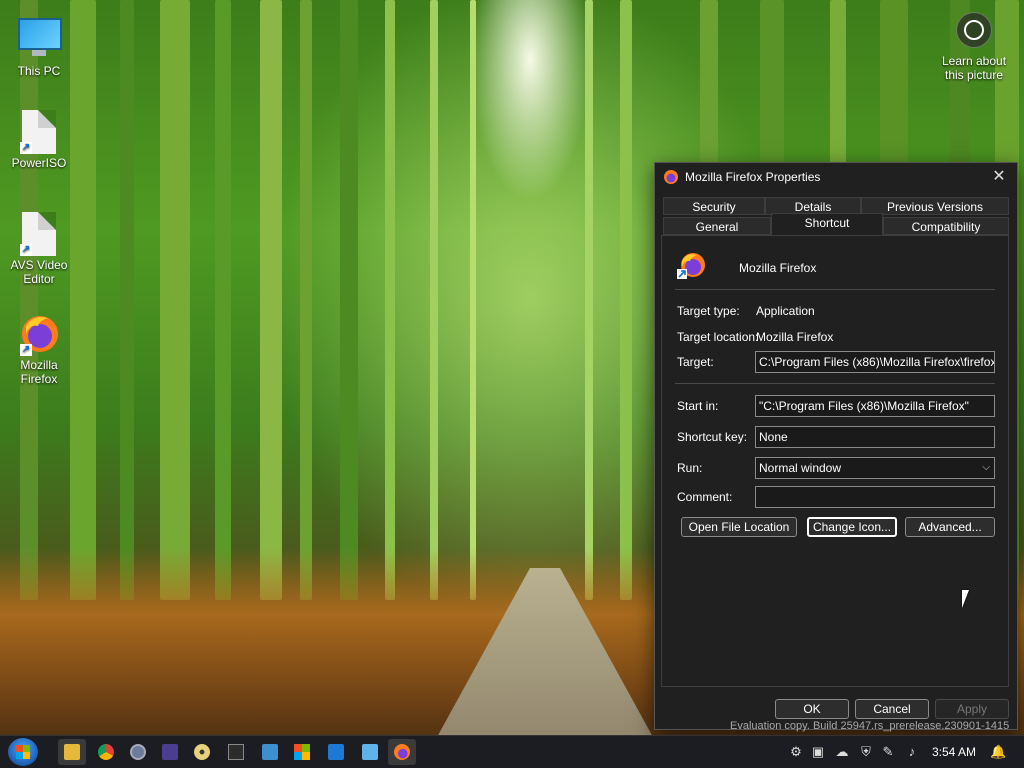 This screenshot has height=768, width=1024. Describe the element at coordinates (875, 437) in the screenshot. I see `shortcut-key-input: None` at that location.